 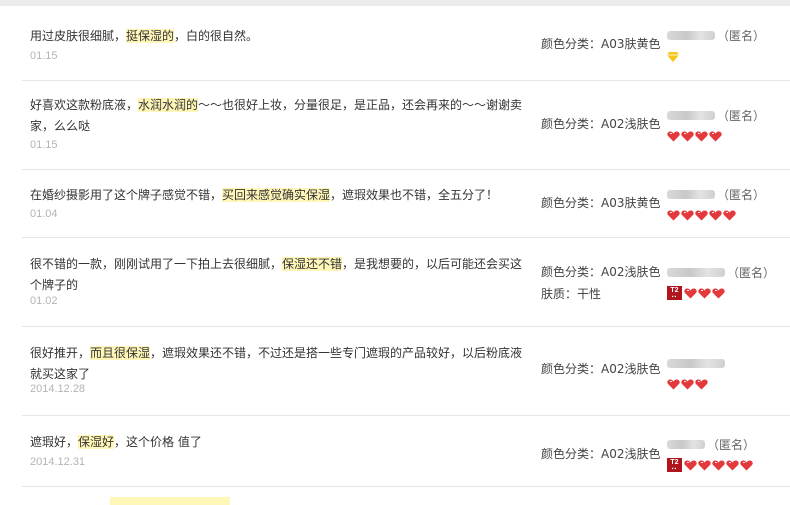 I want to click on review-text-part: 好喜欢这款粉底液，, so click(x=84, y=105).